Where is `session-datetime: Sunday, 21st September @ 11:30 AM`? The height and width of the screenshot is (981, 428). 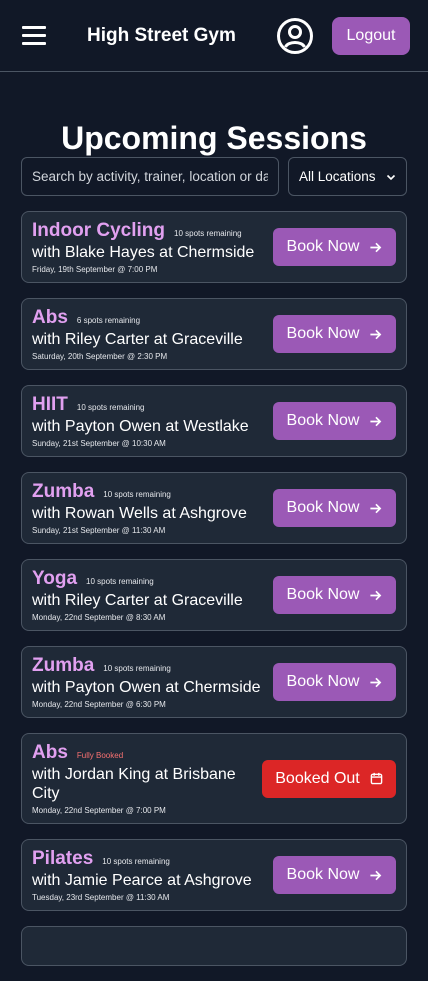
session-datetime: Sunday, 21st September @ 11:30 AM is located at coordinates (99, 530).